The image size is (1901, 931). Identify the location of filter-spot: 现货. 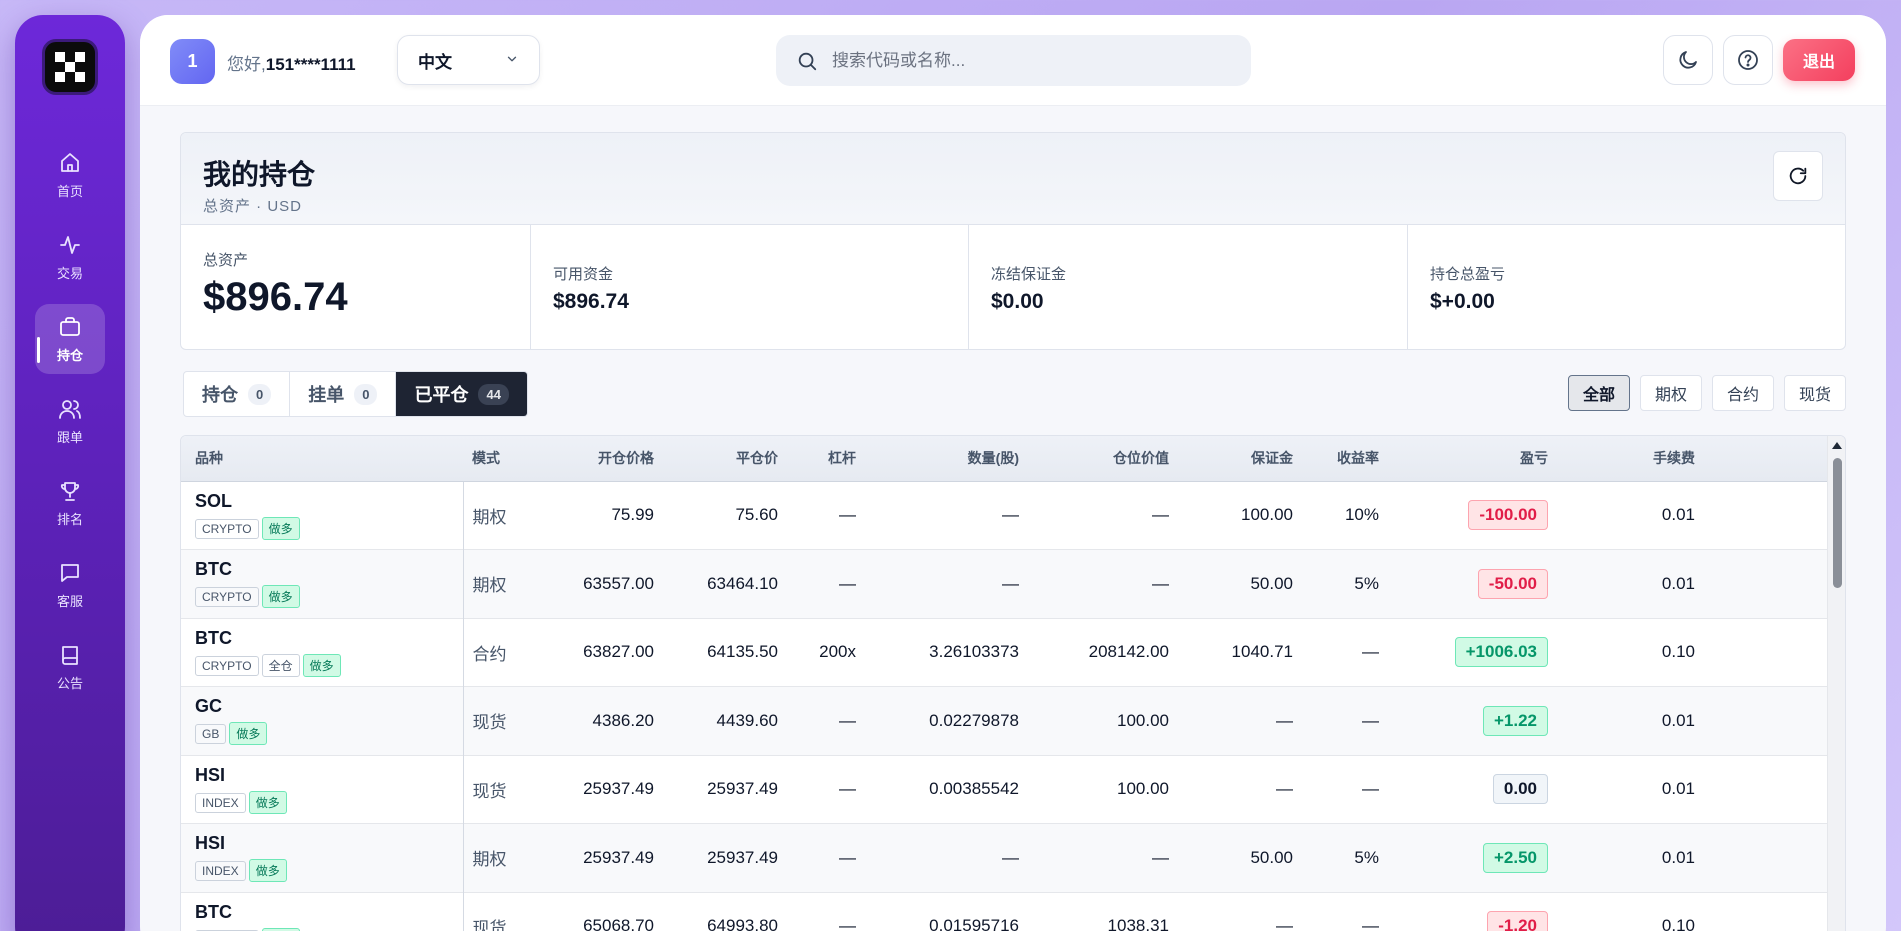
(1814, 393).